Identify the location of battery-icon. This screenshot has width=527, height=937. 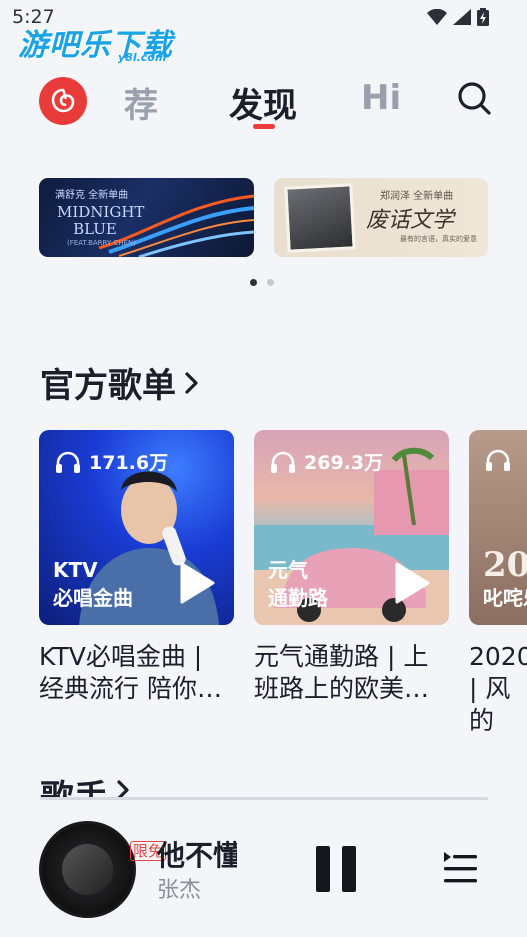
(483, 17).